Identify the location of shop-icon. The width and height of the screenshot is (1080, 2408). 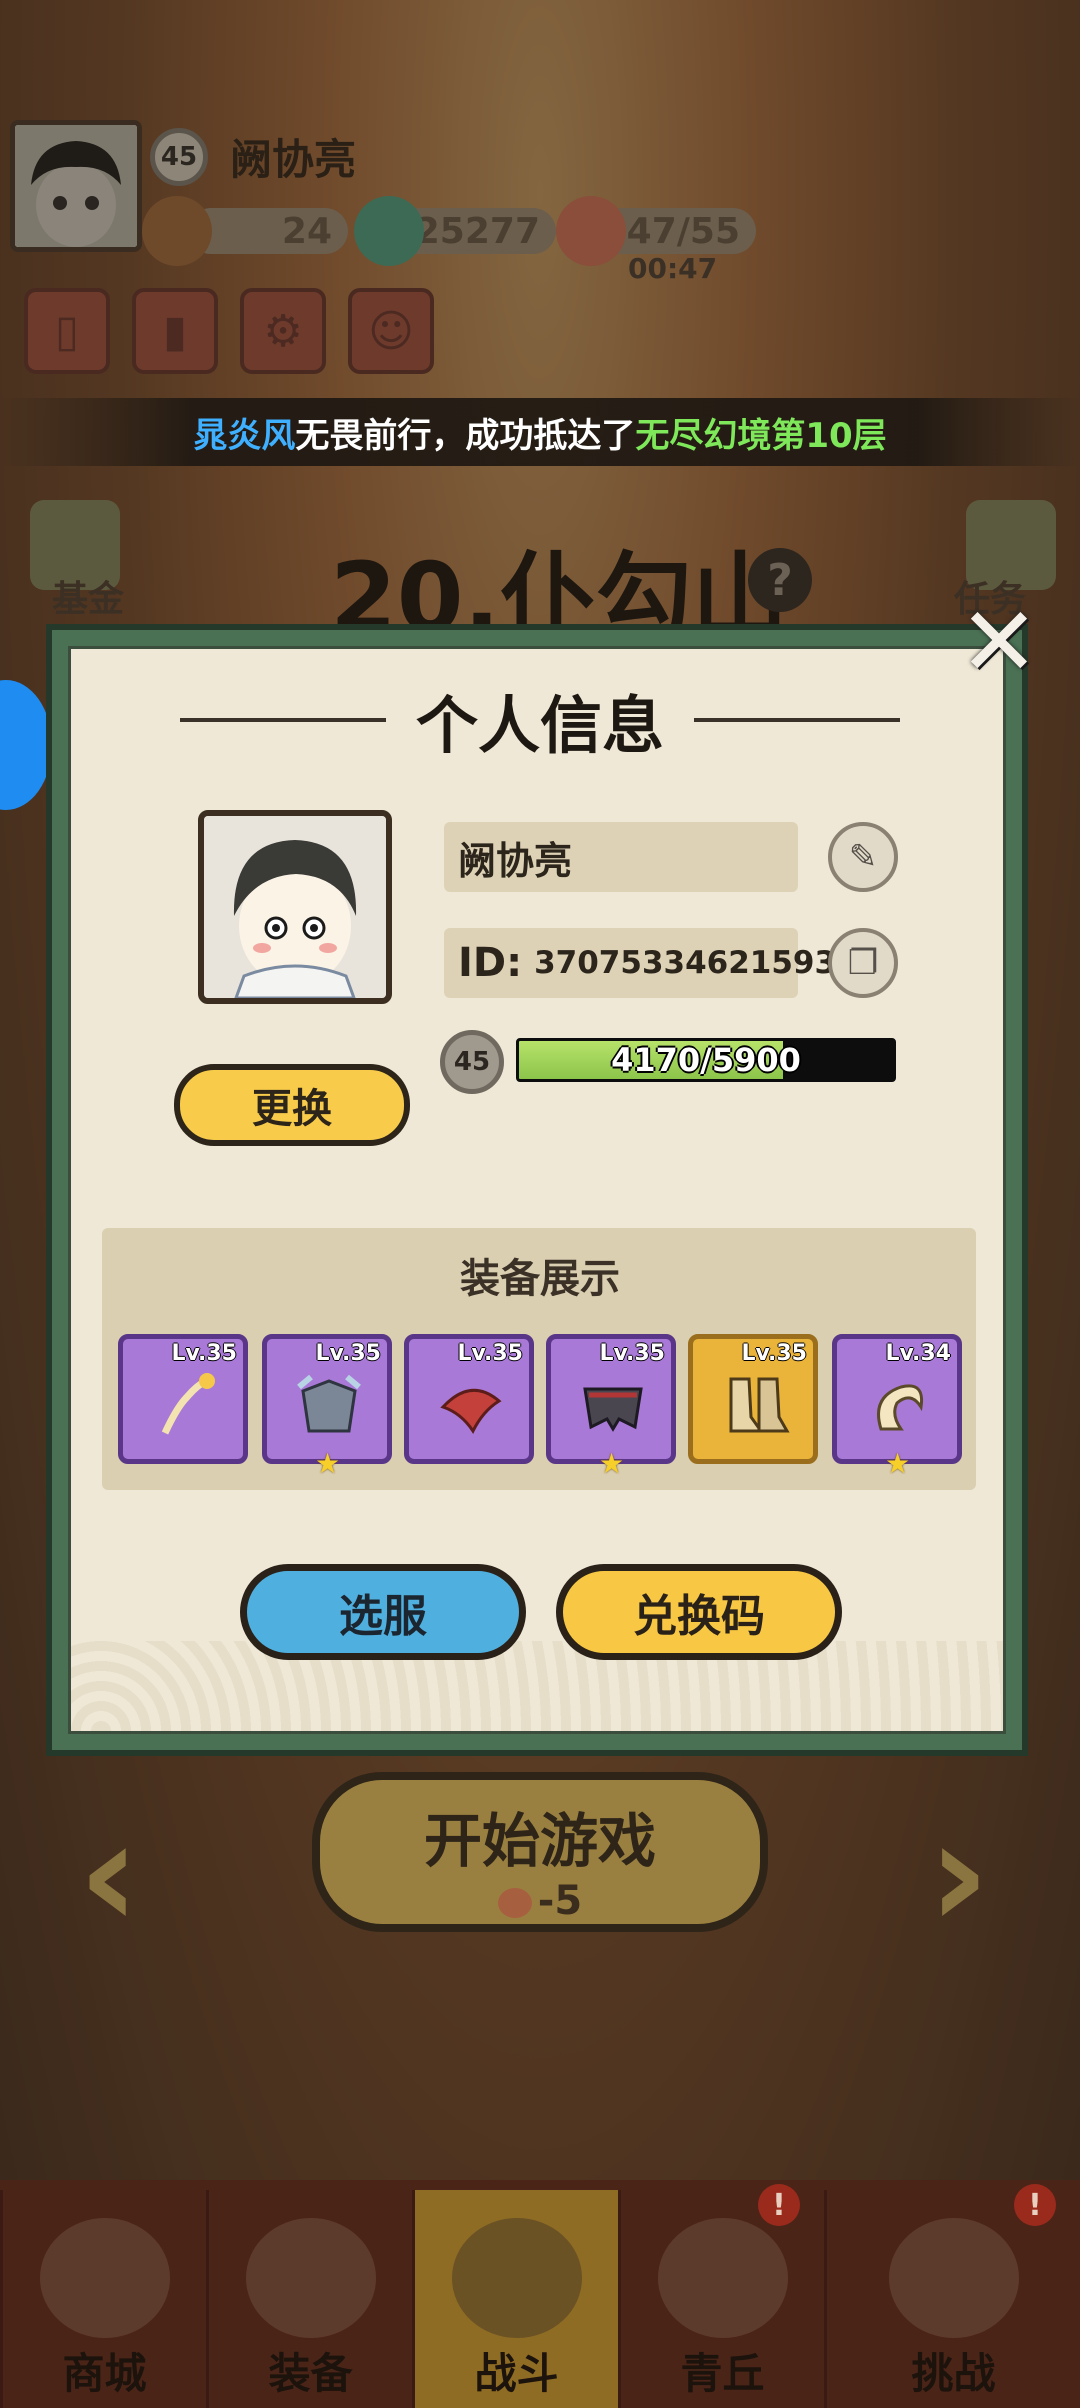
(104, 2278).